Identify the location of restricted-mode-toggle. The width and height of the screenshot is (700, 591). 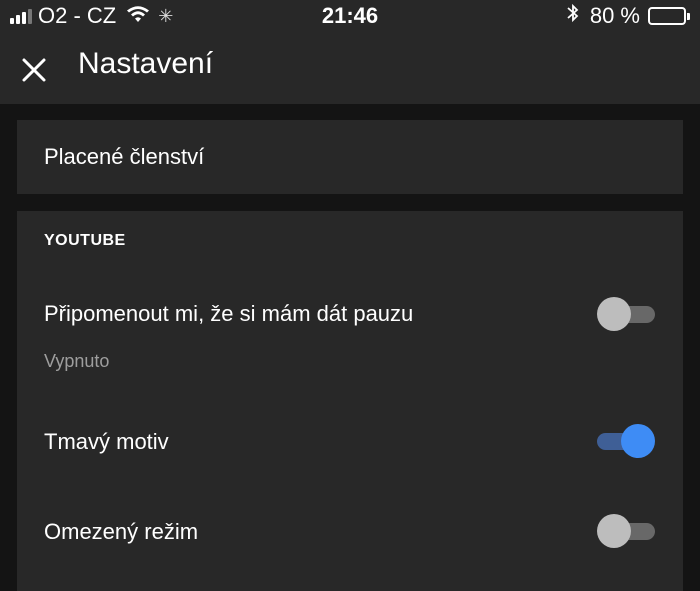
(626, 531).